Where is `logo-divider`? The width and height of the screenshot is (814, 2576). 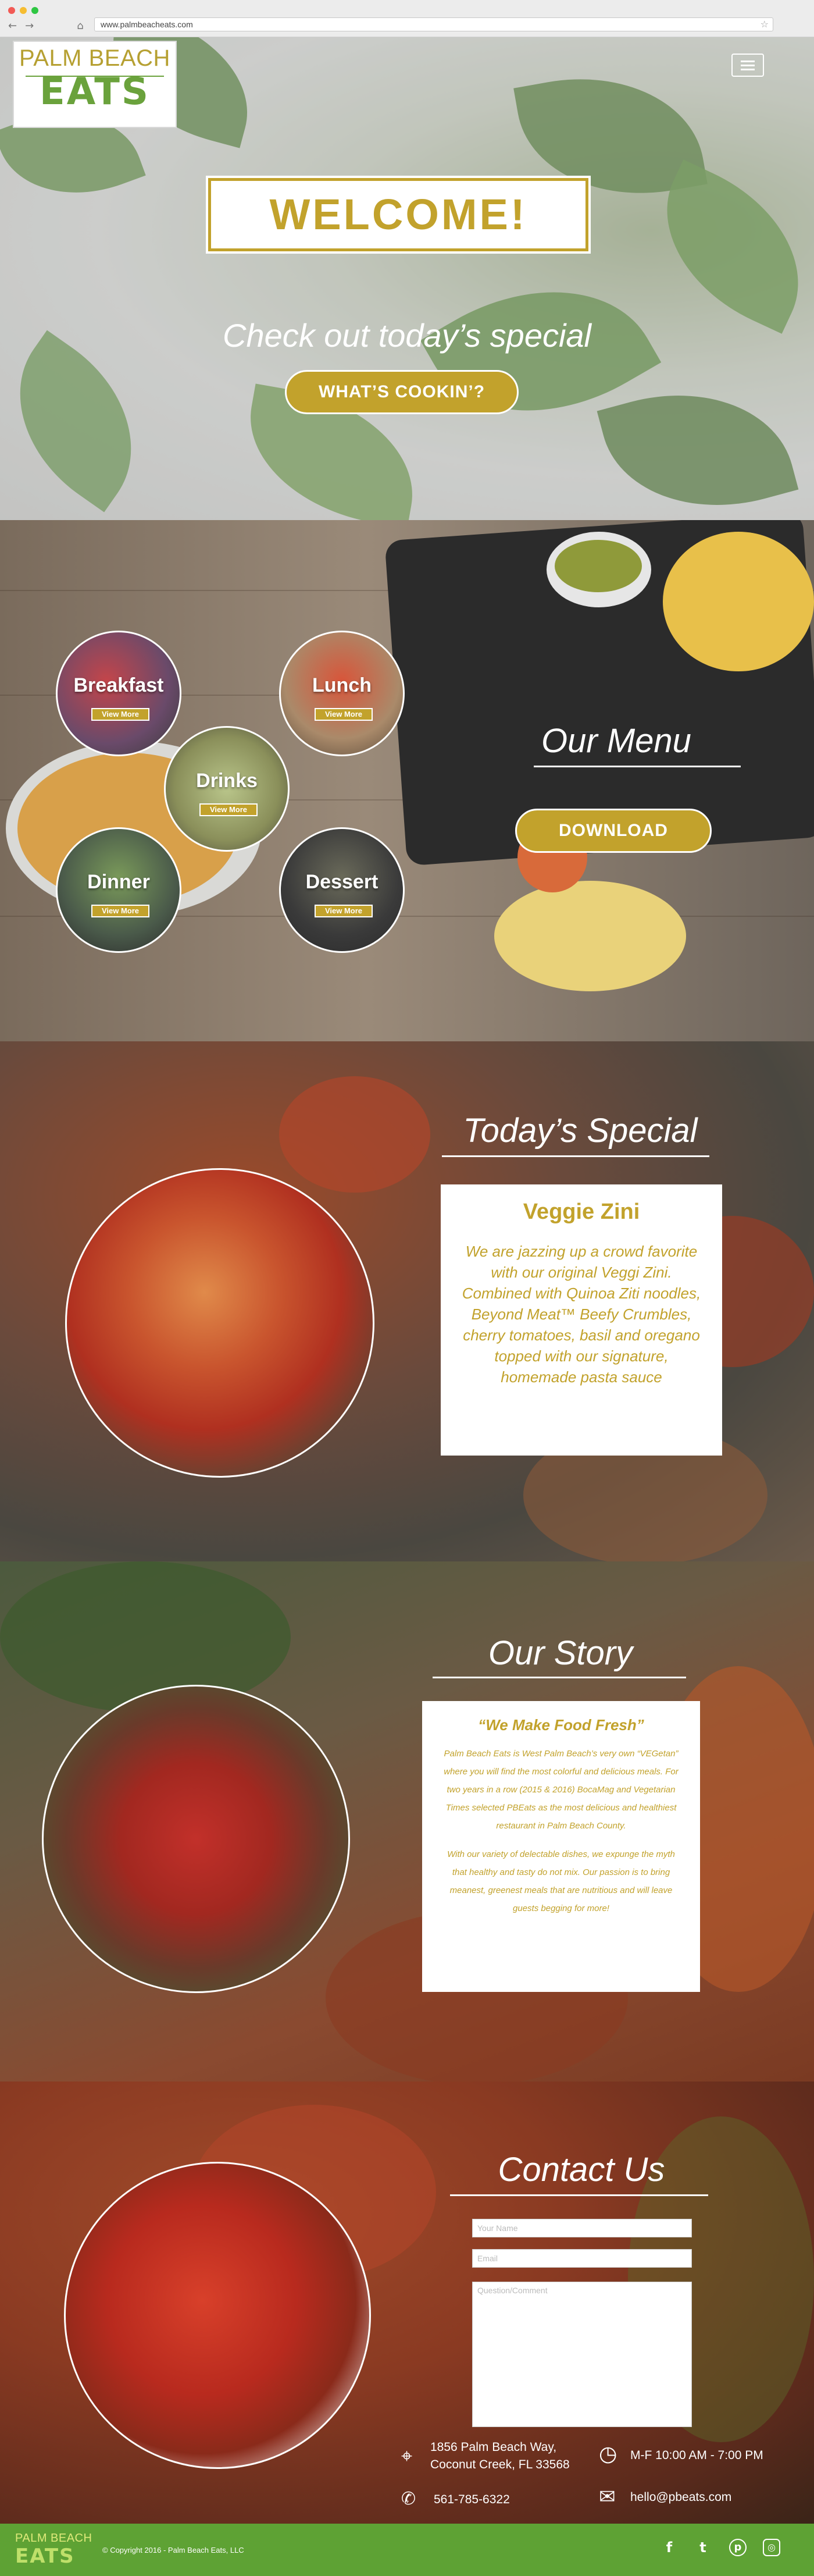
logo-divider is located at coordinates (95, 76).